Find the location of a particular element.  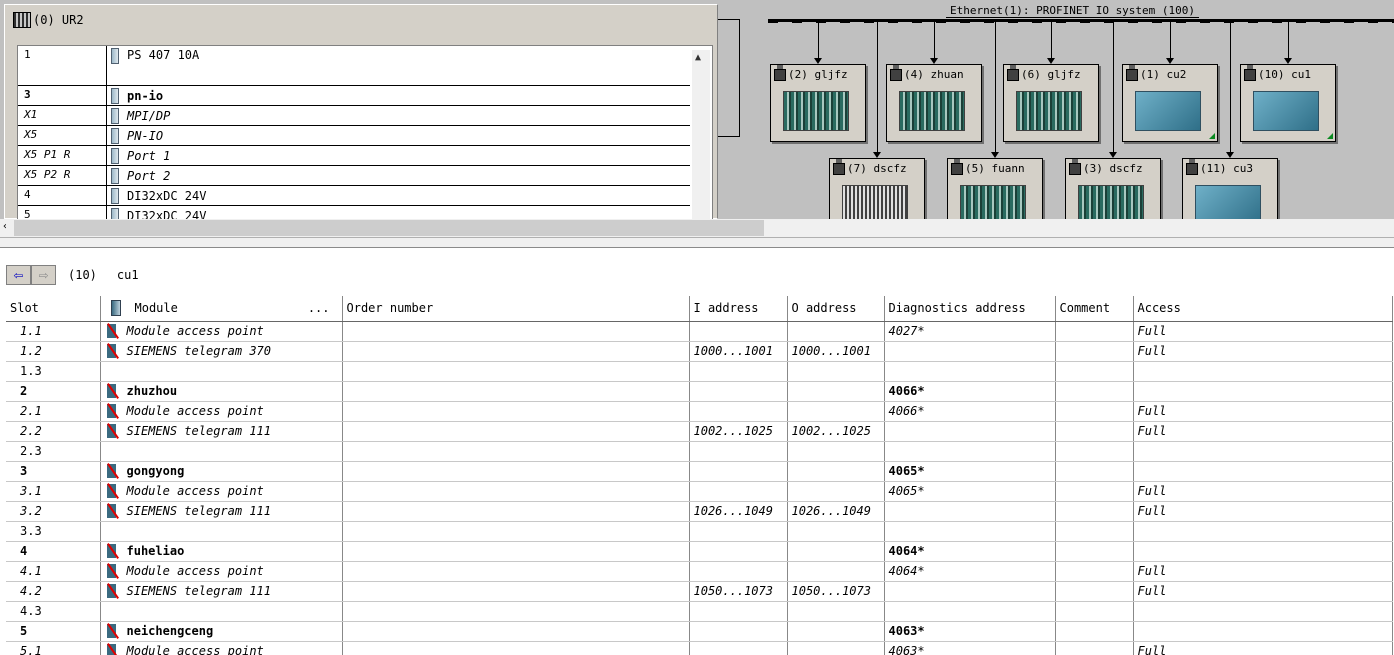

cell-slot: 2.1 is located at coordinates (53, 411).